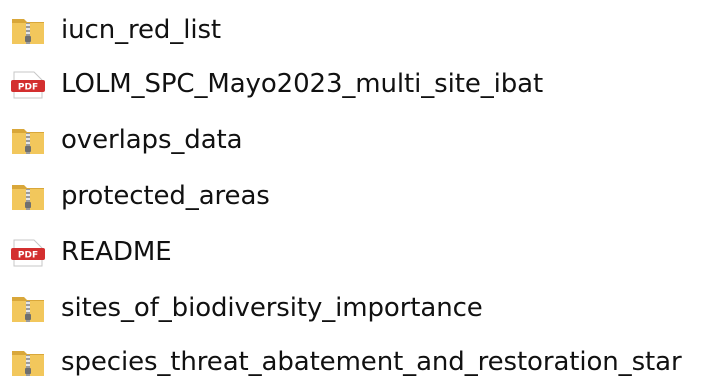 The height and width of the screenshot is (382, 725). Describe the element at coordinates (116, 252) in the screenshot. I see `file-name: README` at that location.